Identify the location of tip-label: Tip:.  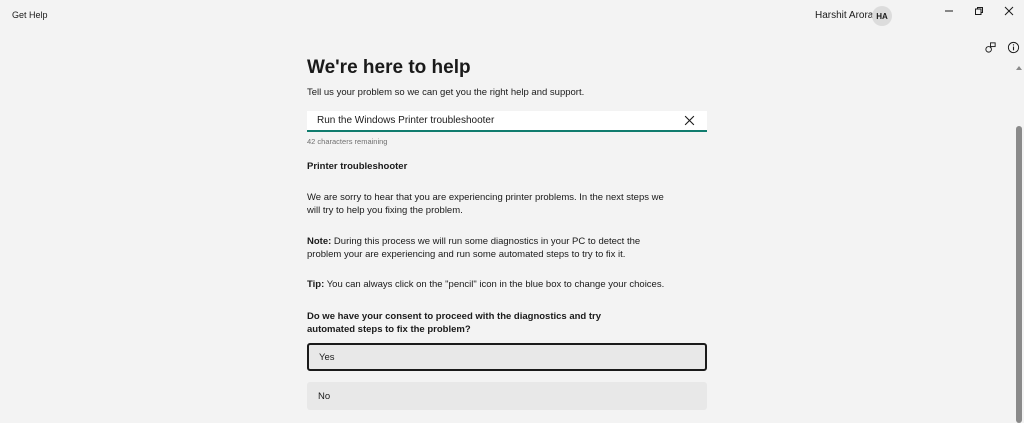
(316, 284).